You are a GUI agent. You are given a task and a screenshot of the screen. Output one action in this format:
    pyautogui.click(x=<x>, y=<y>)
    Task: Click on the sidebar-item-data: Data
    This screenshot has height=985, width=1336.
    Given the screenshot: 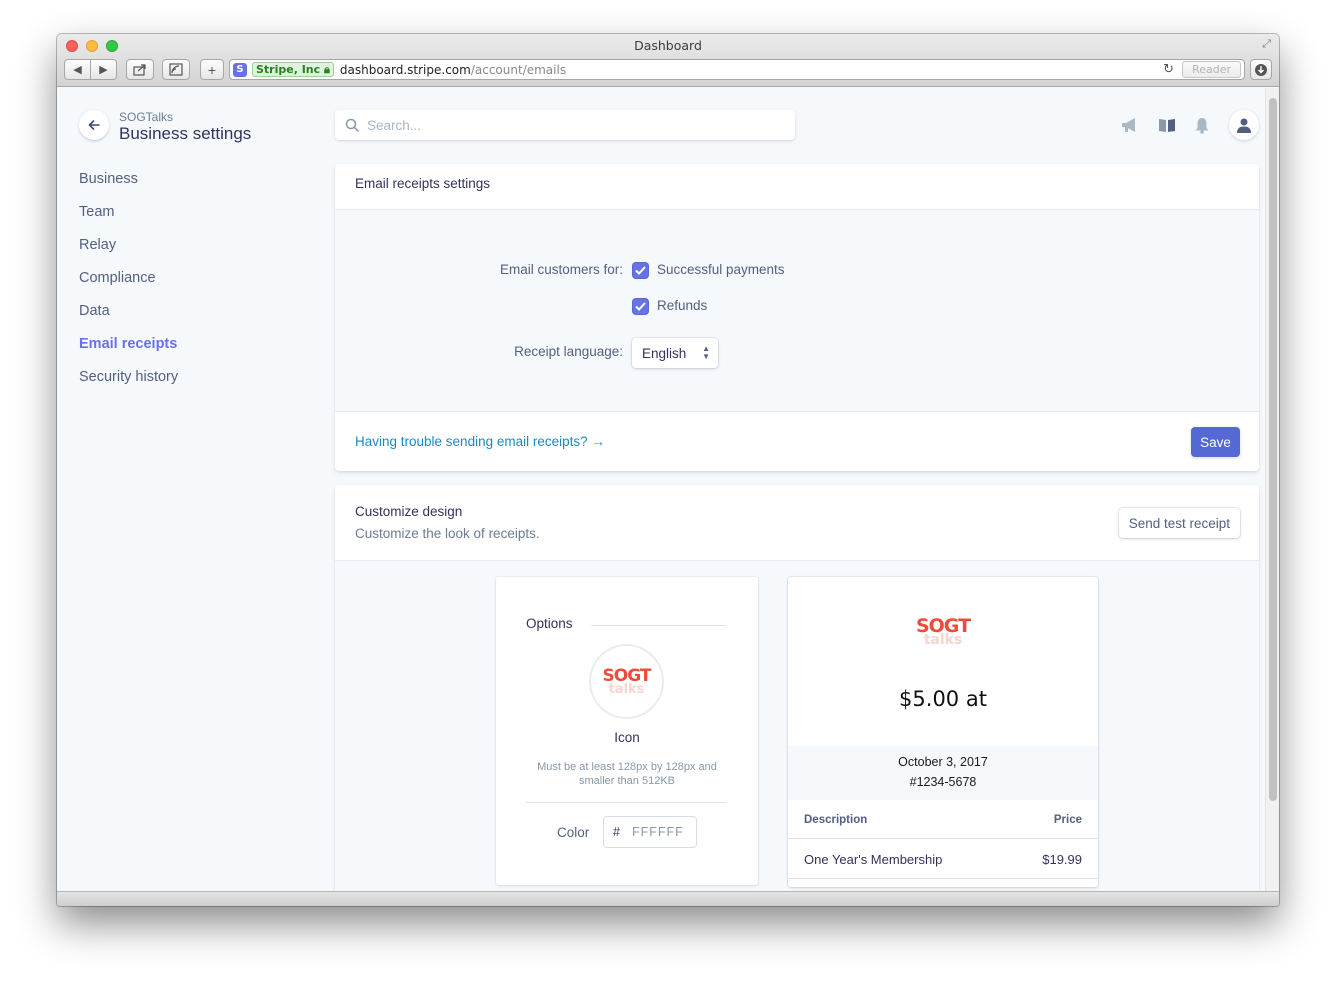 What is the action you would take?
    pyautogui.click(x=128, y=316)
    